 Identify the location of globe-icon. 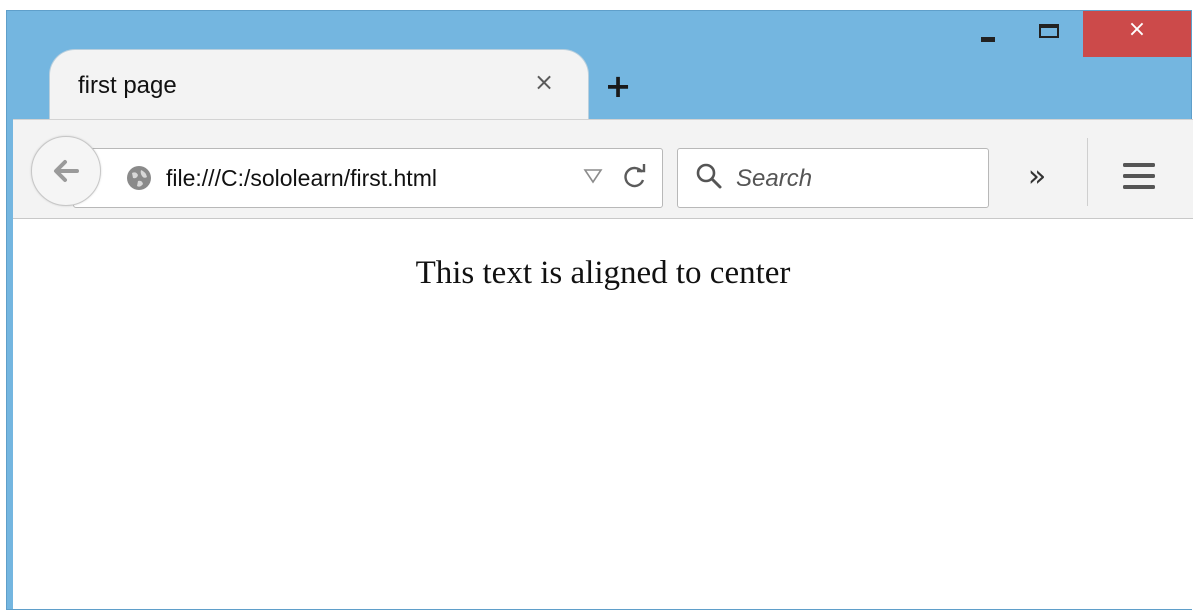
(139, 178).